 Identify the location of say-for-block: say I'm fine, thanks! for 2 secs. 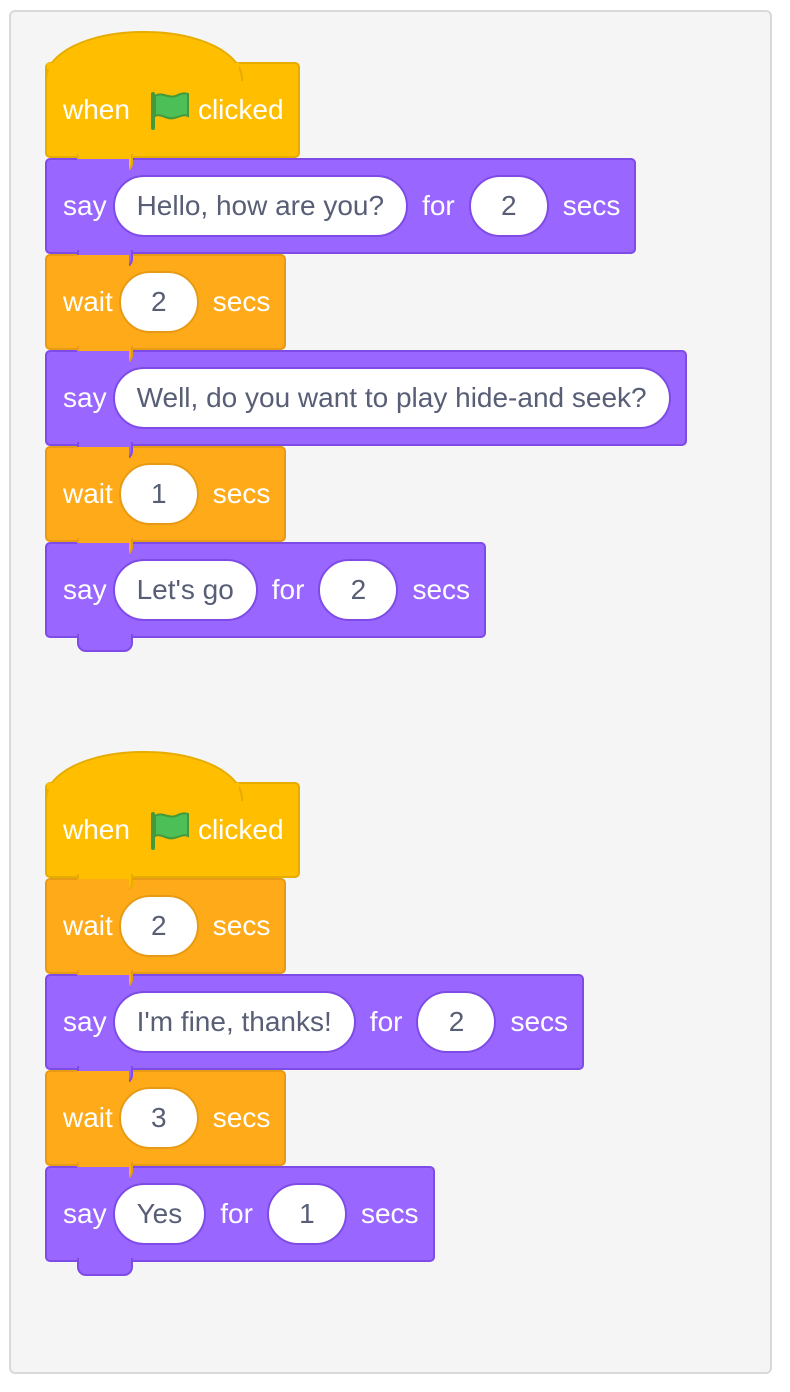
(315, 1029).